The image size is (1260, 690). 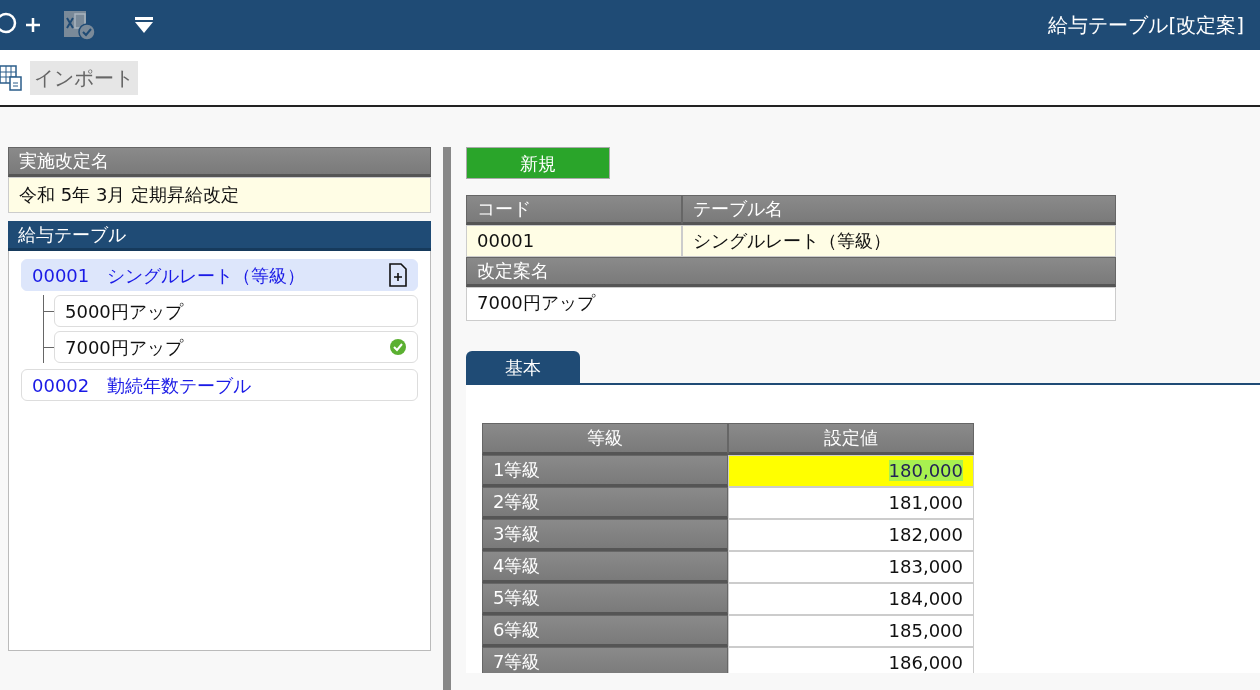 What do you see at coordinates (851, 567) in the screenshot?
I see `table-cell: 183,000` at bounding box center [851, 567].